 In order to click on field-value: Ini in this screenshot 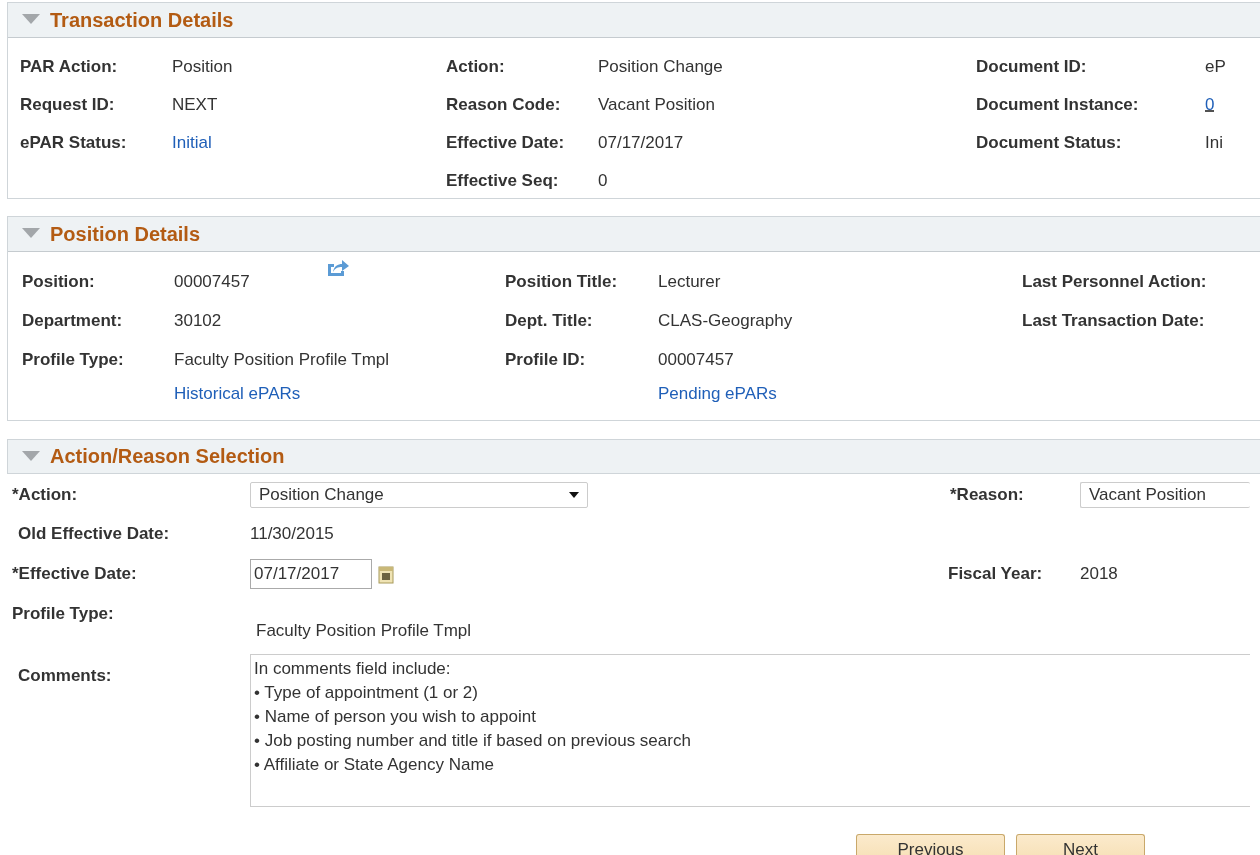, I will do `click(1214, 143)`.